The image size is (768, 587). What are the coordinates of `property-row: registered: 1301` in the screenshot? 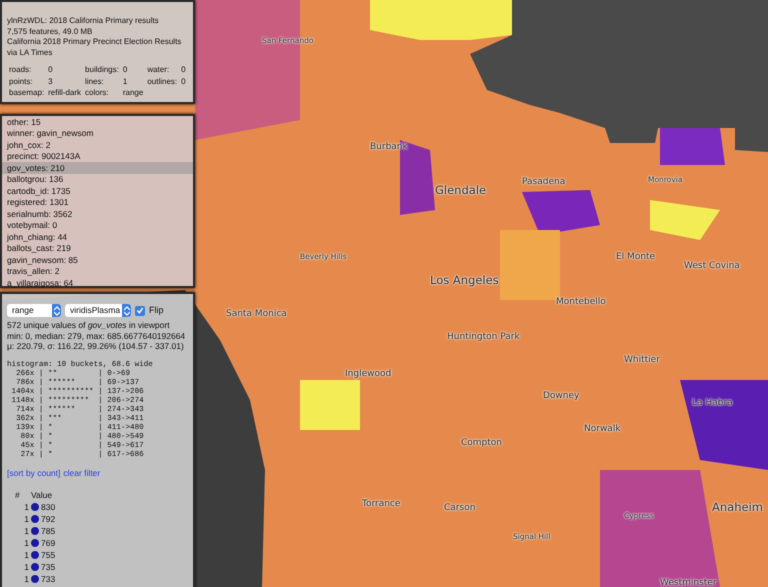 It's located at (97, 202).